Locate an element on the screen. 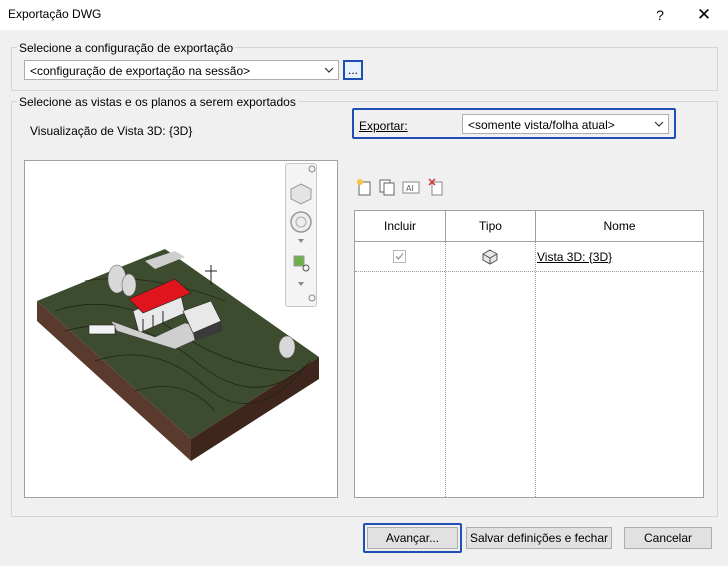 This screenshot has height=566, width=728. svg-text: AI is located at coordinates (410, 188).